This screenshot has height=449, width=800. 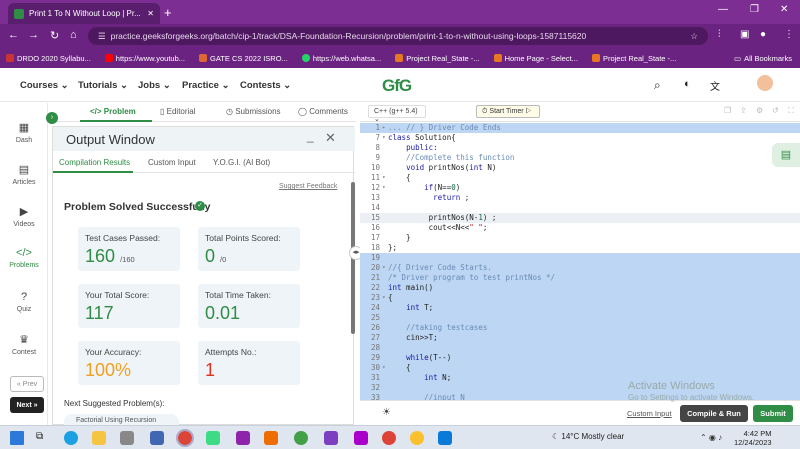 I want to click on file-explorer-icon, so click(x=99, y=438).